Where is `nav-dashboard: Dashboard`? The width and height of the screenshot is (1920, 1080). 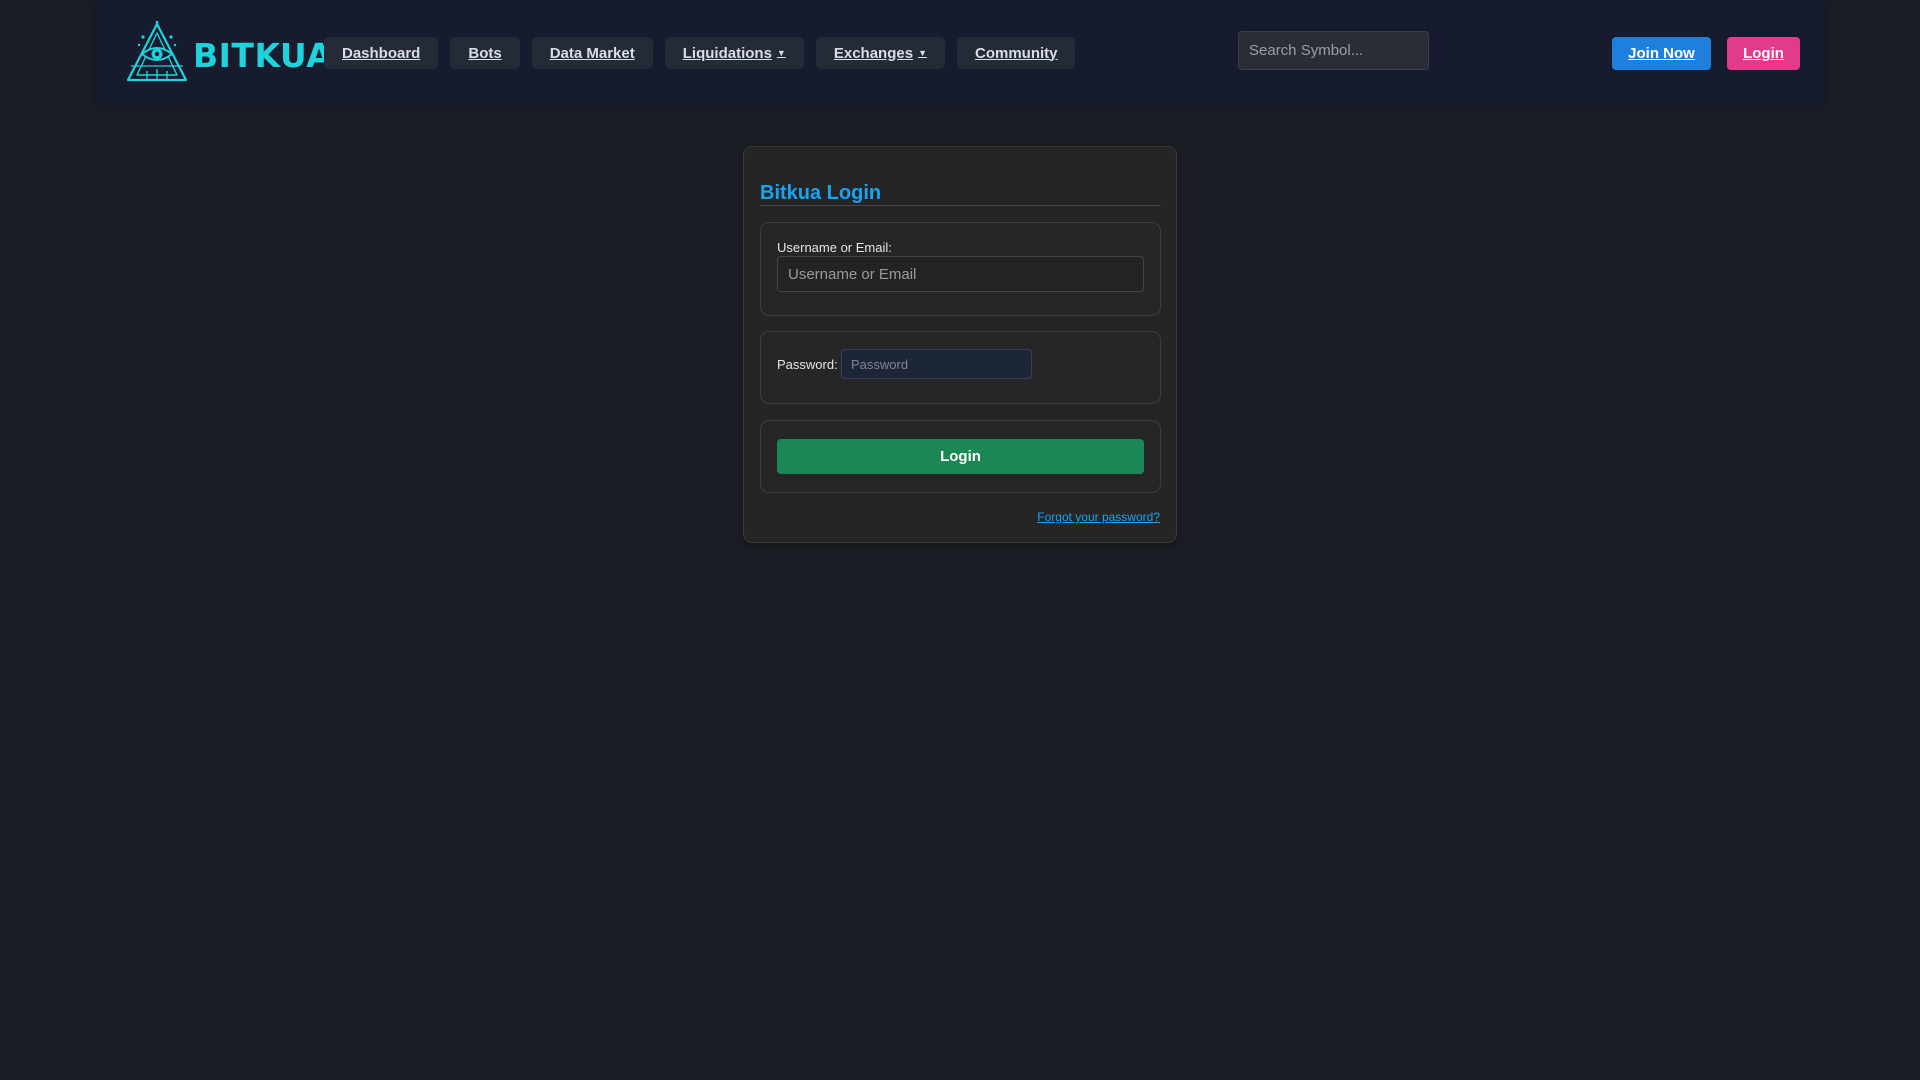 nav-dashboard: Dashboard is located at coordinates (381, 53).